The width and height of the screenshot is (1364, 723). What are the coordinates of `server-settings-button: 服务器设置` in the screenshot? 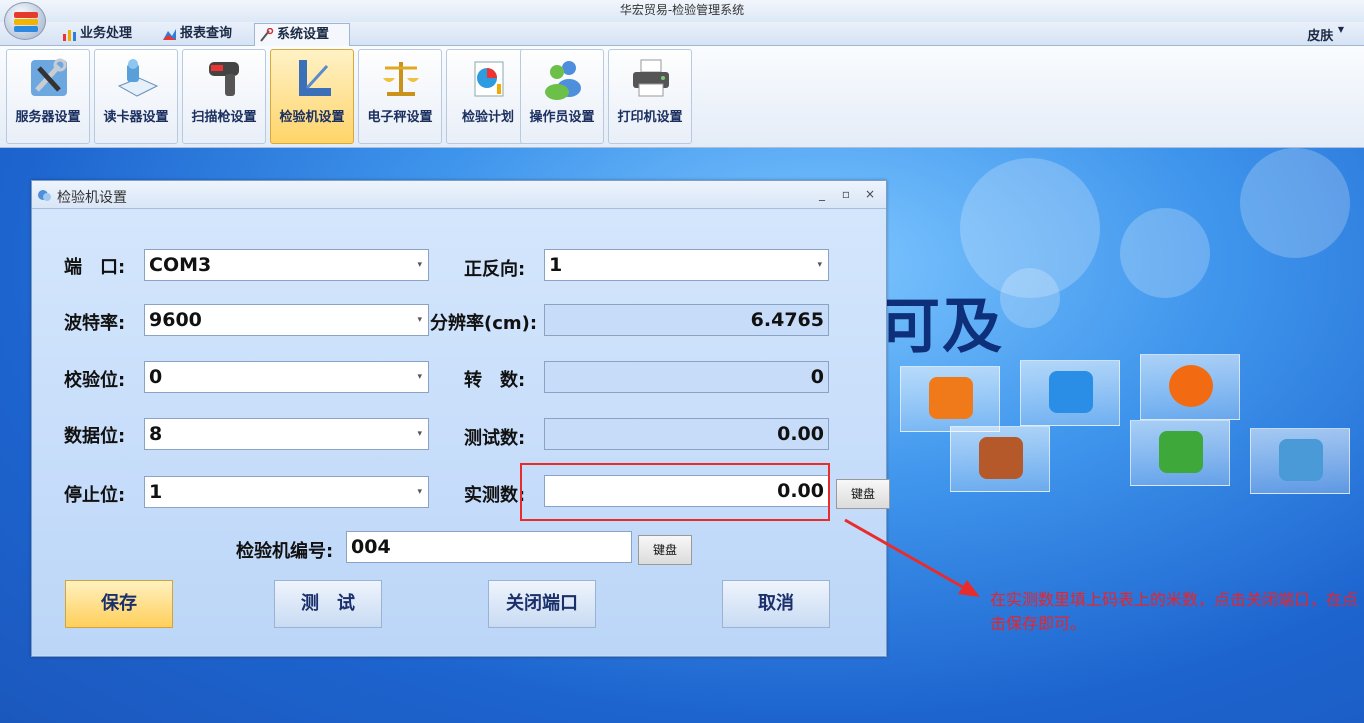 It's located at (48, 96).